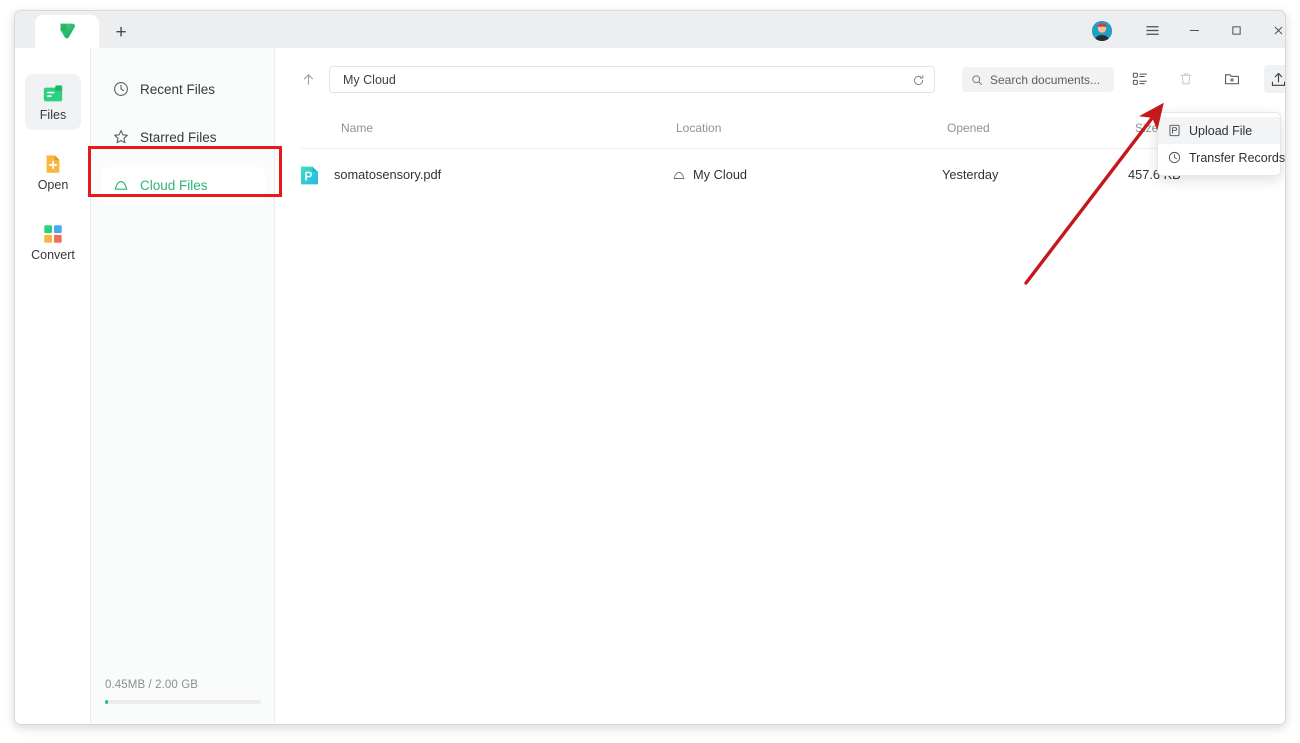 This screenshot has height=743, width=1300. What do you see at coordinates (53, 234) in the screenshot?
I see `convert-icon` at bounding box center [53, 234].